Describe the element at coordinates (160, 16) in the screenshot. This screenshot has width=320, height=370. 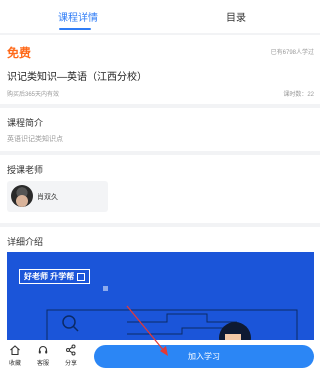
I see `tab-bar: 课程详情 目录` at that location.